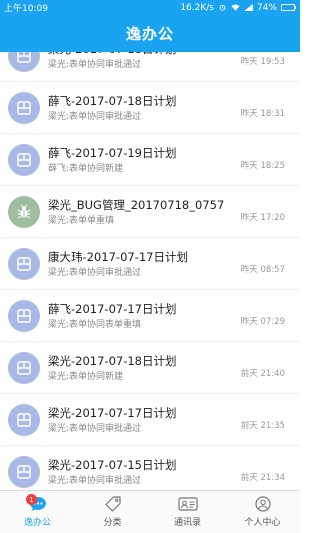 The image size is (320, 533). I want to click on bug-icon, so click(24, 211).